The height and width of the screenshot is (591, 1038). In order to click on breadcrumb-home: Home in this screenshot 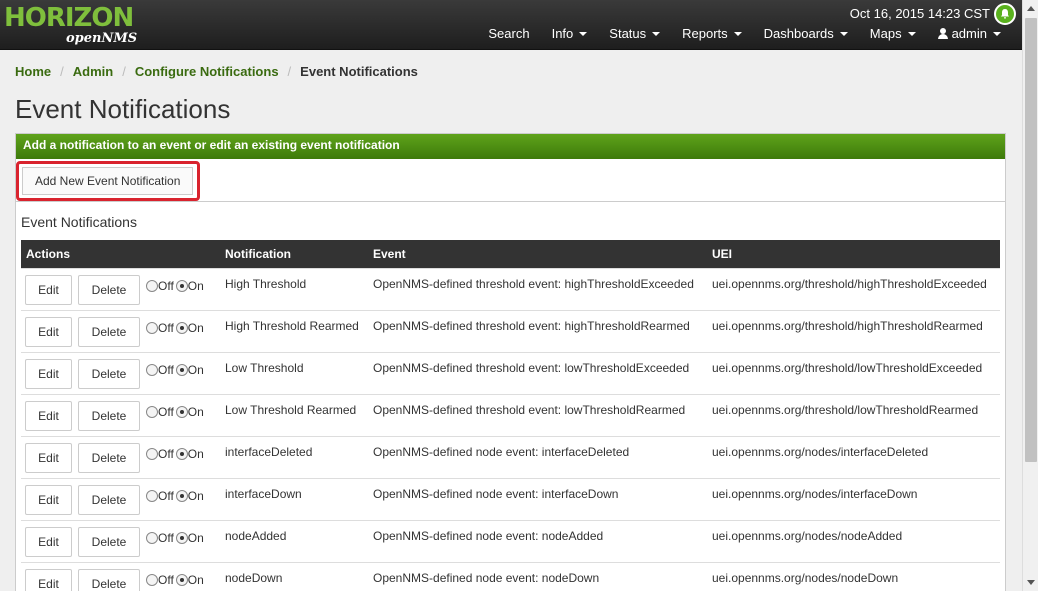, I will do `click(33, 71)`.